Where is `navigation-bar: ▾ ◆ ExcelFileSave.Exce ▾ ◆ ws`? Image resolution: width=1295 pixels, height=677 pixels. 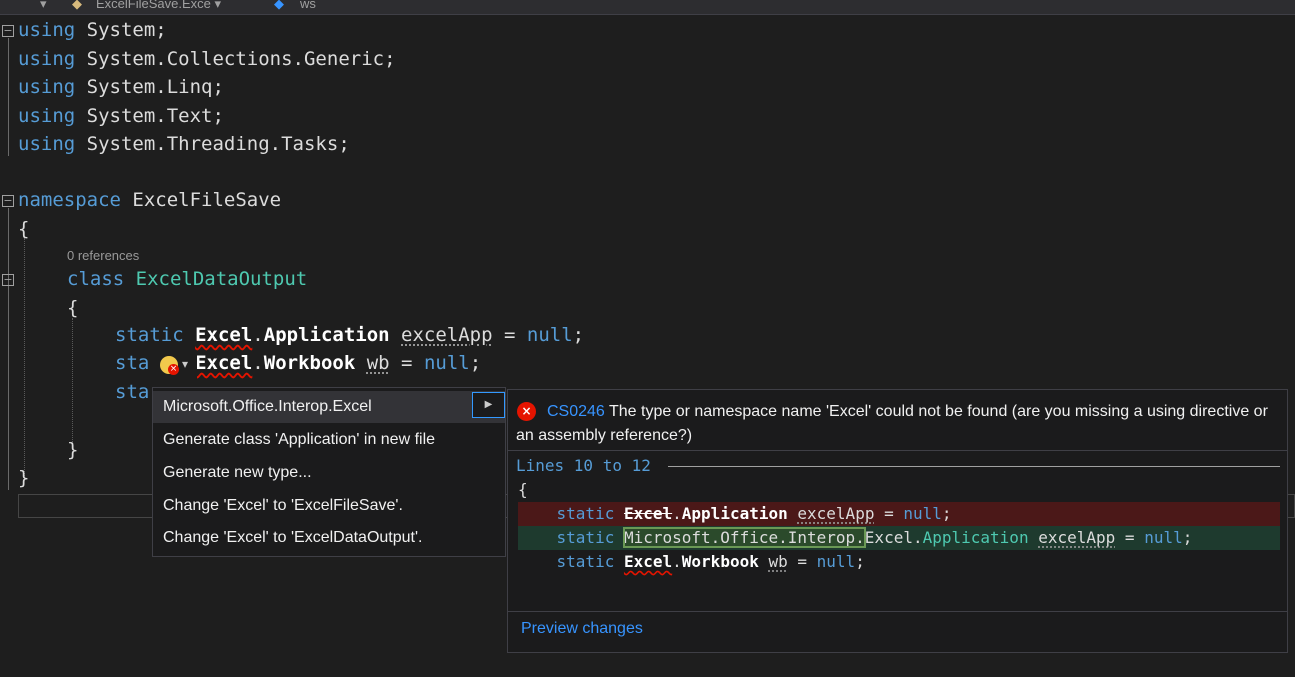 navigation-bar: ▾ ◆ ExcelFileSave.Exce ▾ ◆ ws is located at coordinates (647, 7).